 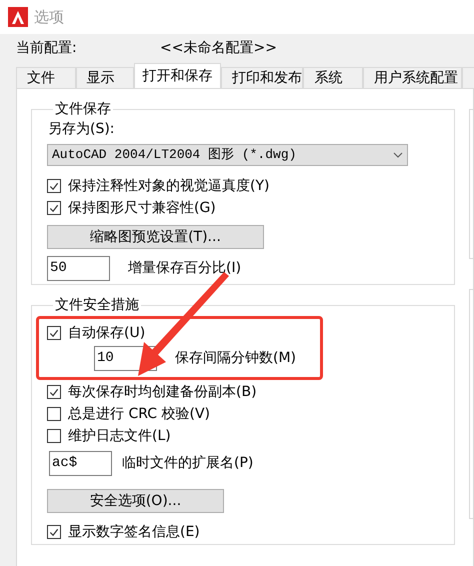 What do you see at coordinates (134, 532) in the screenshot?
I see `checkbox-label: 显示数字签名信息(E)` at bounding box center [134, 532].